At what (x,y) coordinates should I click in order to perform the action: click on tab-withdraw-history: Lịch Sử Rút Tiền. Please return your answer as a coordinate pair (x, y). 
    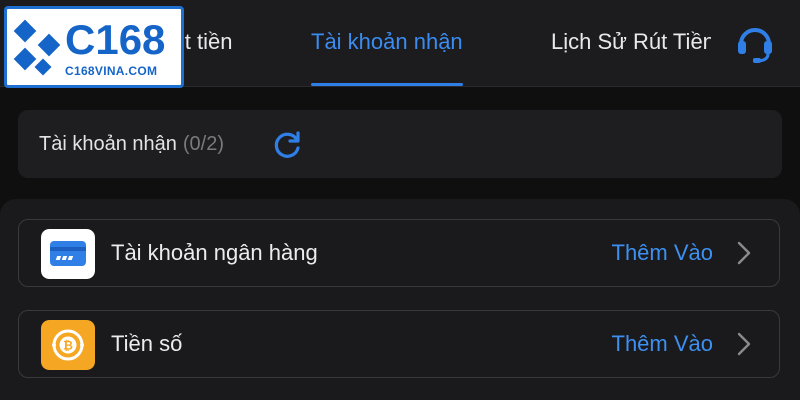
    Looking at the image, I should click on (631, 43).